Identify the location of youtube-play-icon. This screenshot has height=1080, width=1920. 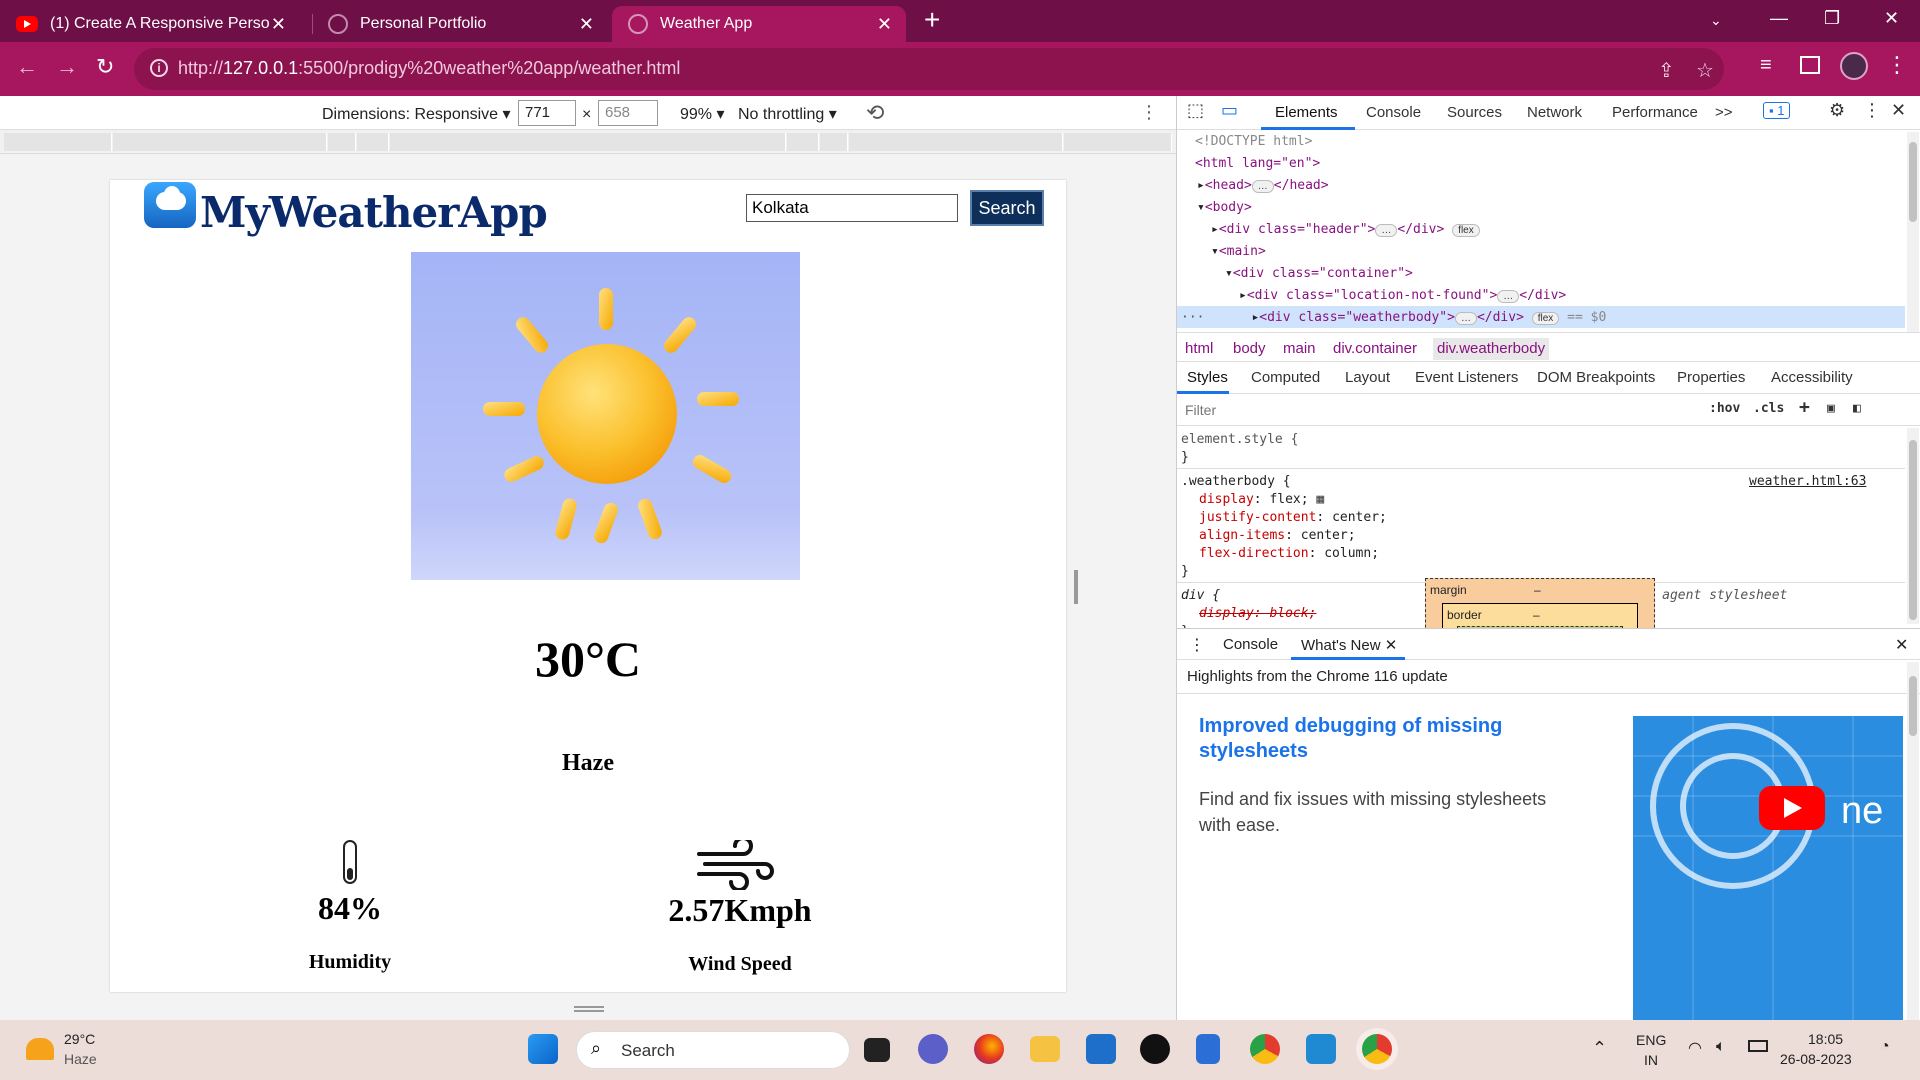
(1792, 808).